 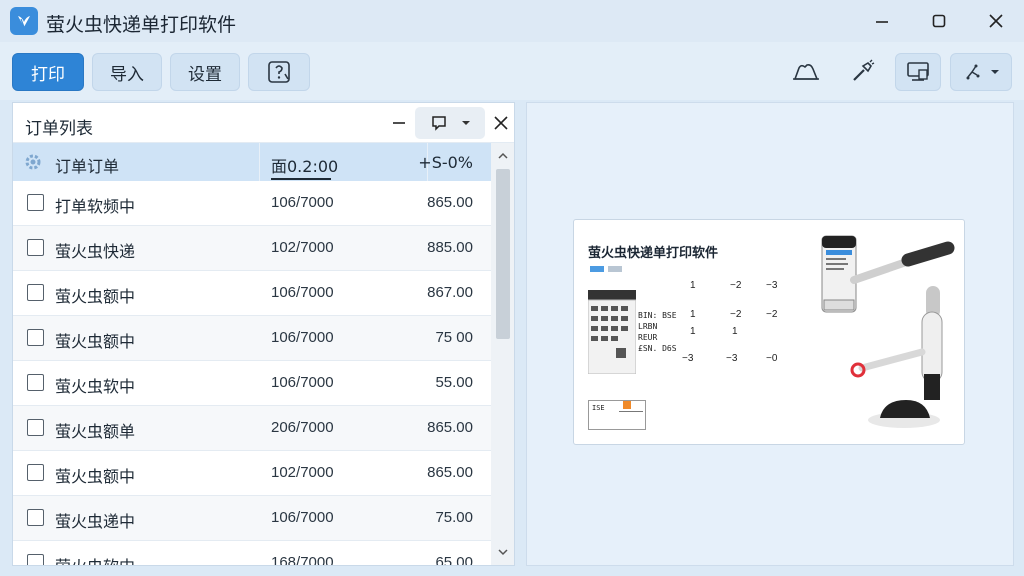 What do you see at coordinates (450, 247) in the screenshot?
I see `row-amount: 885.00` at bounding box center [450, 247].